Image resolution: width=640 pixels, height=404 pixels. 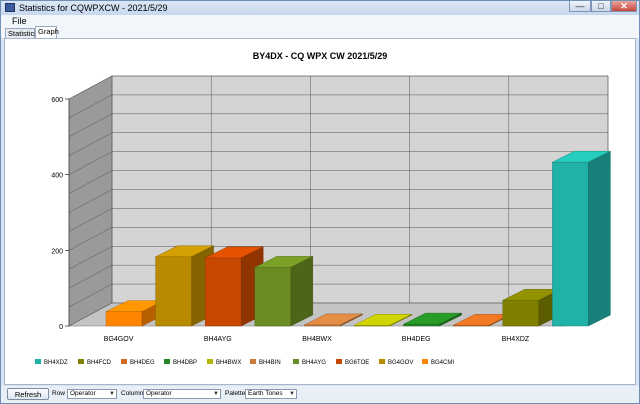 I want to click on y-tick-label: 200, so click(x=57, y=251).